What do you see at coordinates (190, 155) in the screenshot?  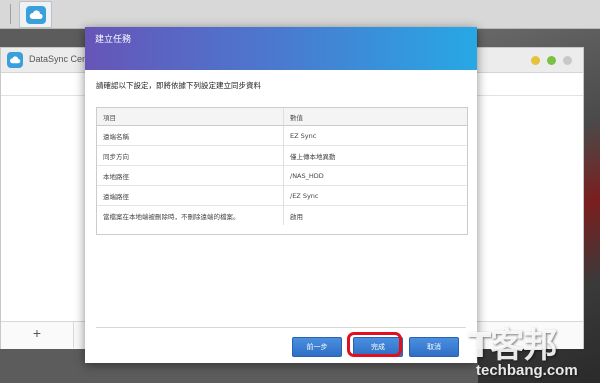 I see `row-label: 同步方向` at bounding box center [190, 155].